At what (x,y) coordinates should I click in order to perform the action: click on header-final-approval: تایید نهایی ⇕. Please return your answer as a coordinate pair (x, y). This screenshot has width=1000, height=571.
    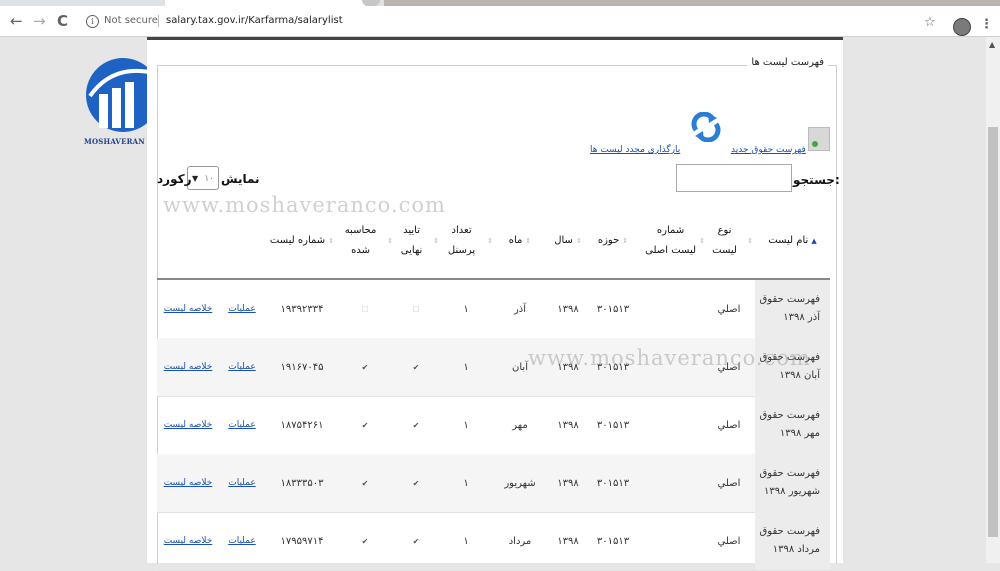
    Looking at the image, I should click on (416, 241).